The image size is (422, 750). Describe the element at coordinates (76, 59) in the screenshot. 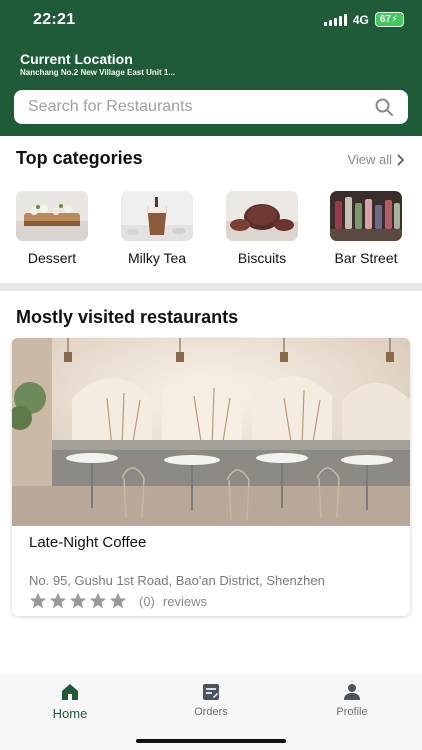

I see `current-location-title: Current Location` at that location.